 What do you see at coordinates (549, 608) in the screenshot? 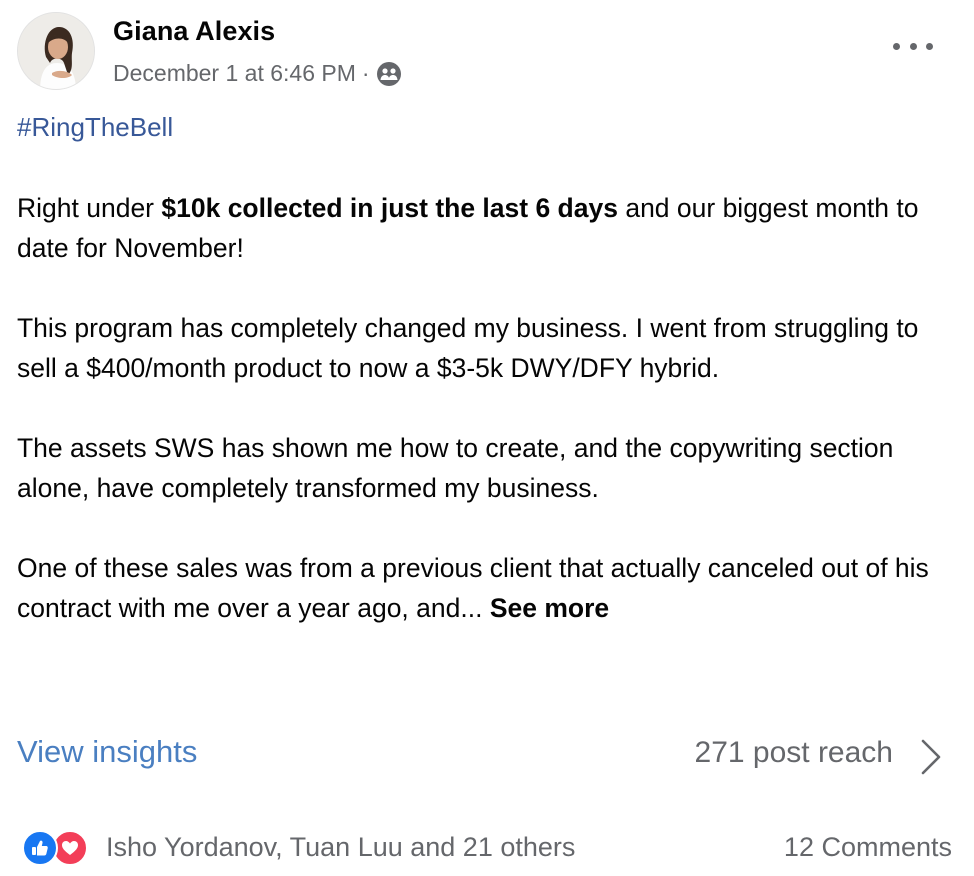
I see `see-more-link: See more` at bounding box center [549, 608].